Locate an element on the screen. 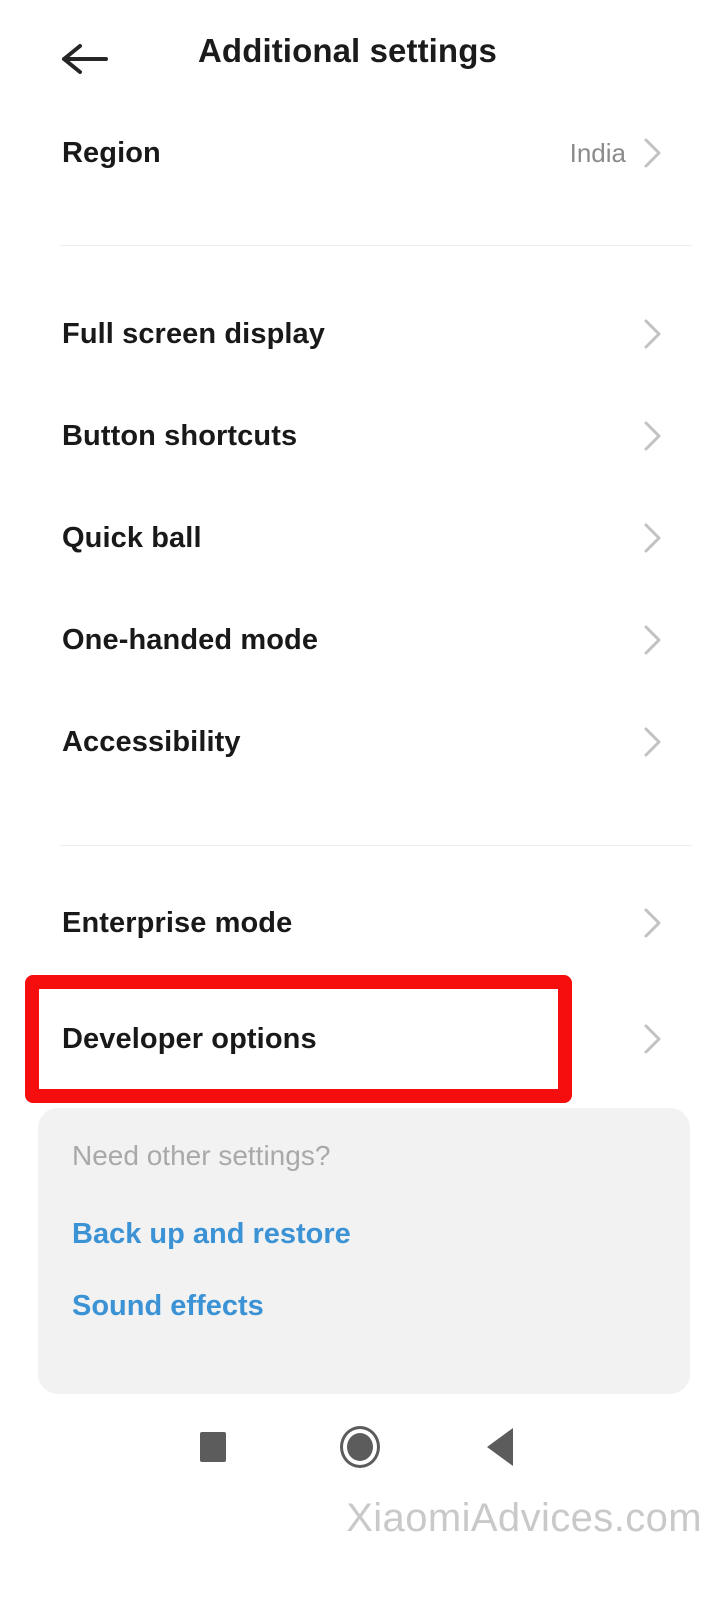 The height and width of the screenshot is (1600, 720). square-icon is located at coordinates (213, 1447).